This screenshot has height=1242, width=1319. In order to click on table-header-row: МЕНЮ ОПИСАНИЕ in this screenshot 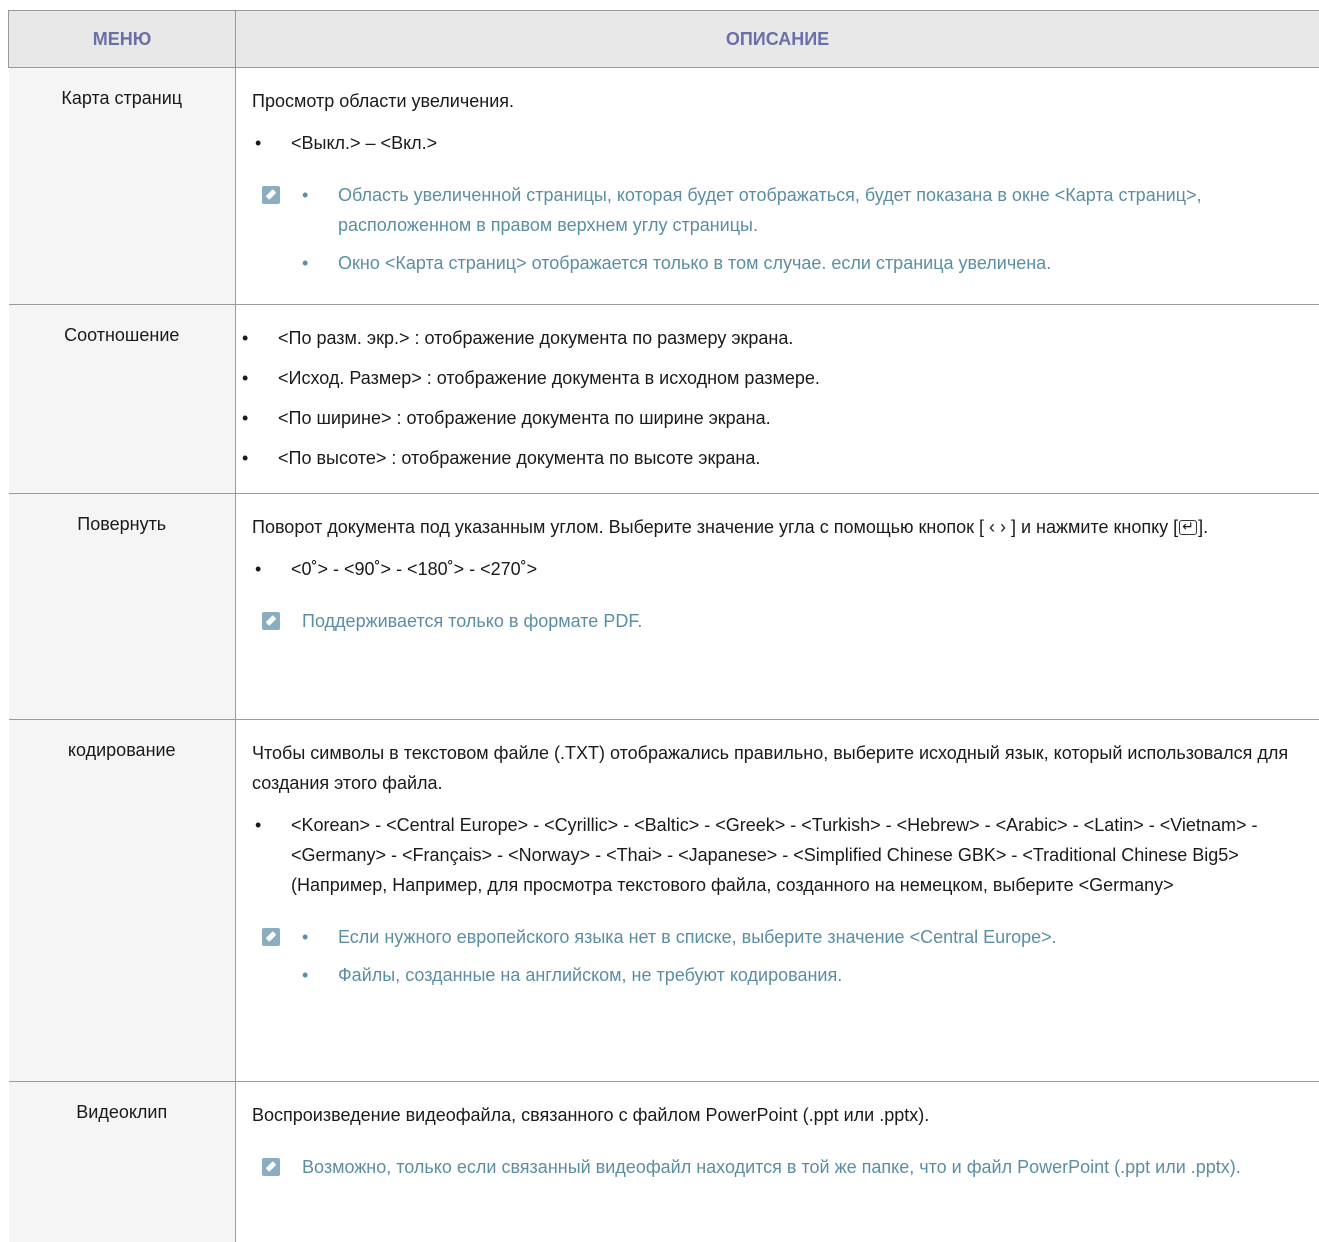, I will do `click(664, 39)`.